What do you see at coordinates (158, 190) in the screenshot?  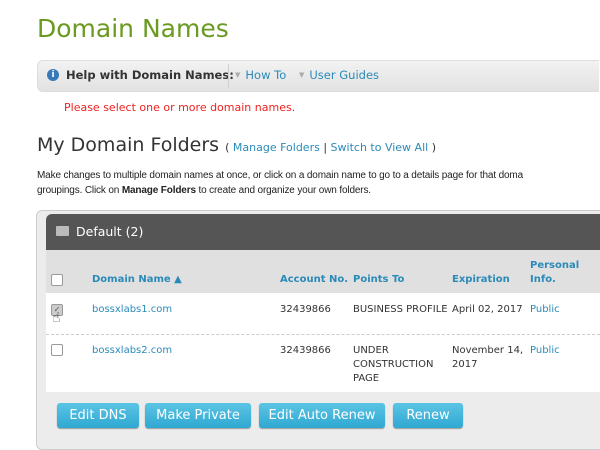 I see `description-bold: Manage Folders` at bounding box center [158, 190].